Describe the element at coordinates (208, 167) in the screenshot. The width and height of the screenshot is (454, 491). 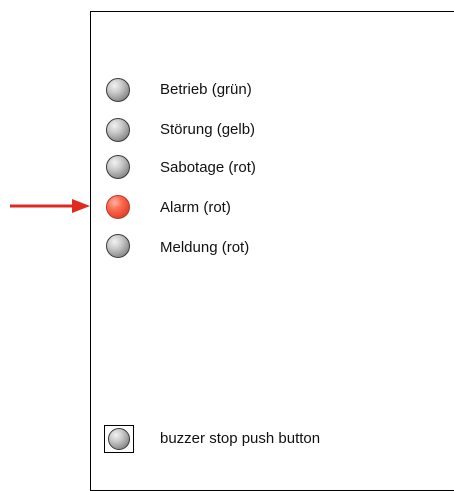
I see `indicator-label: Sabotage (rot)` at that location.